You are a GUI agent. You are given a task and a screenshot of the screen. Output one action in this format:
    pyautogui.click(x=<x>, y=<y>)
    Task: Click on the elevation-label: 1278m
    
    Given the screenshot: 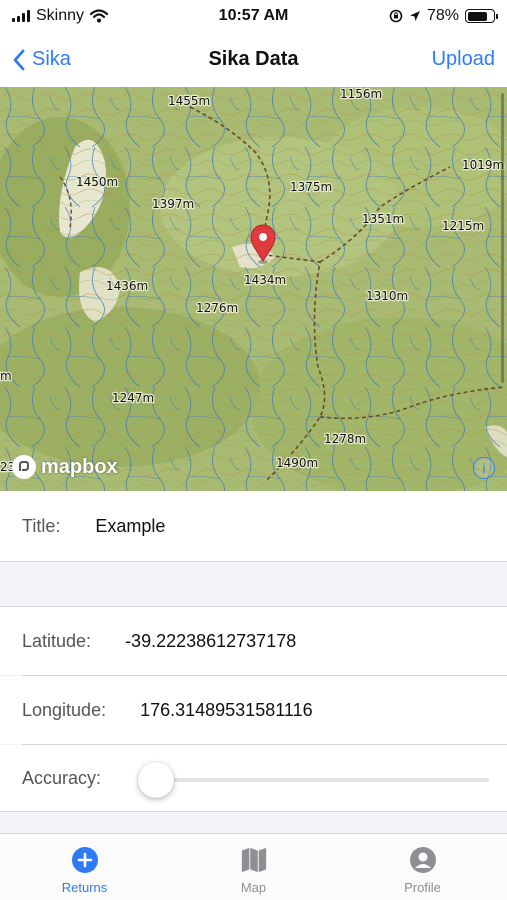 What is the action you would take?
    pyautogui.click(x=345, y=439)
    